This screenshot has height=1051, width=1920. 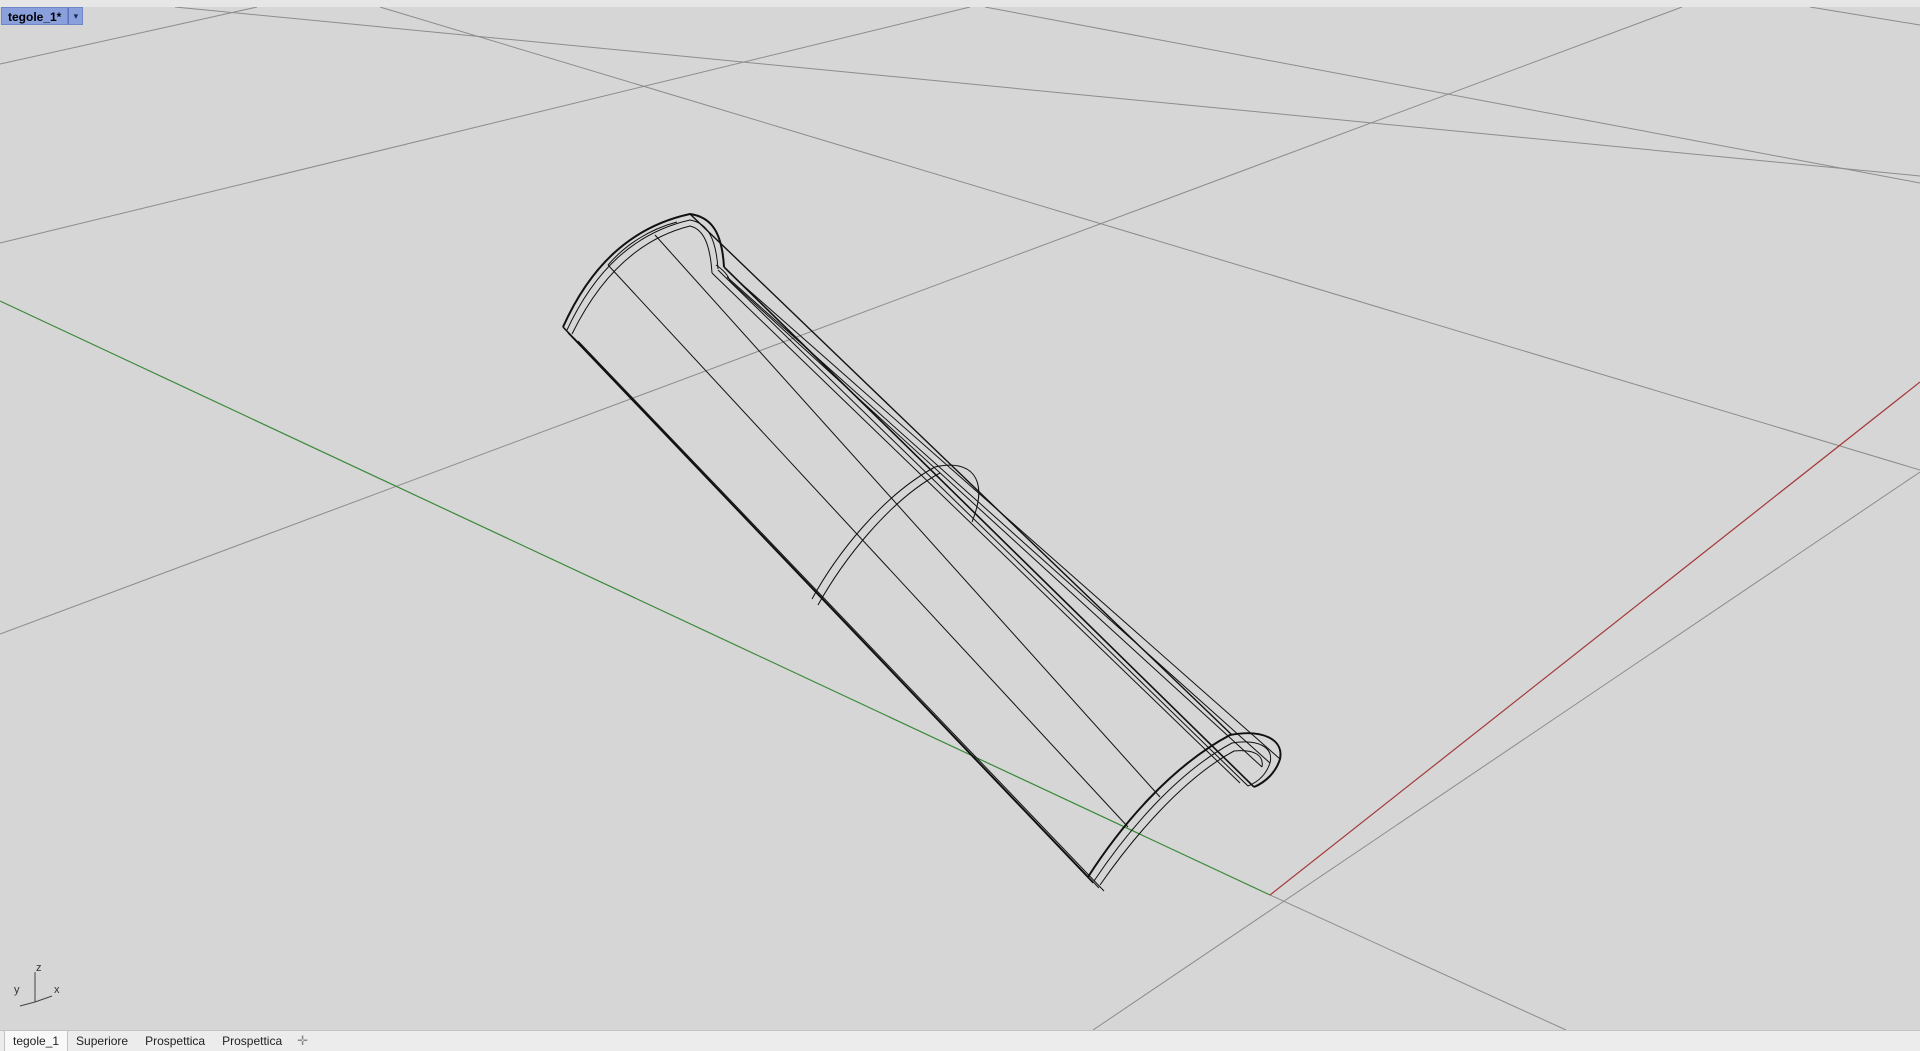 What do you see at coordinates (36, 1041) in the screenshot?
I see `tab-tegole-1: tegole_1` at bounding box center [36, 1041].